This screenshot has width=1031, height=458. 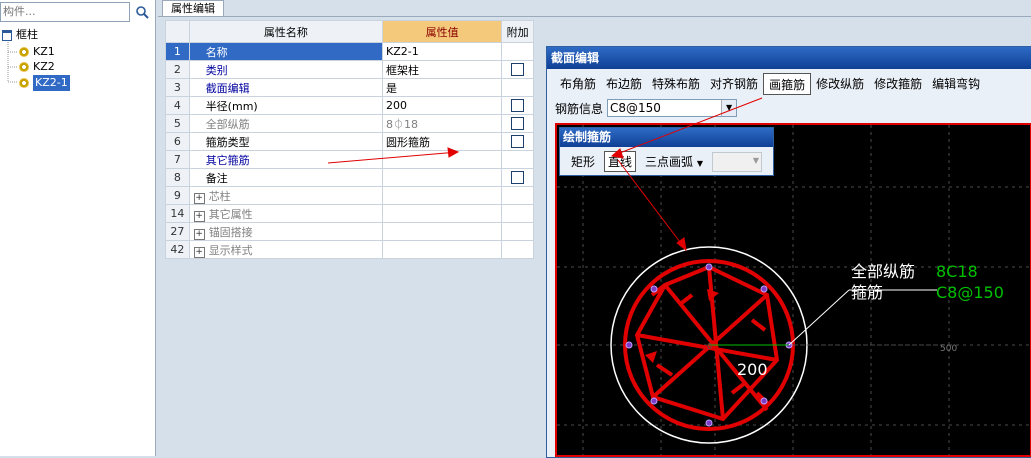 What do you see at coordinates (37, 67) in the screenshot?
I see `tree-item-kz2: KZ2` at bounding box center [37, 67].